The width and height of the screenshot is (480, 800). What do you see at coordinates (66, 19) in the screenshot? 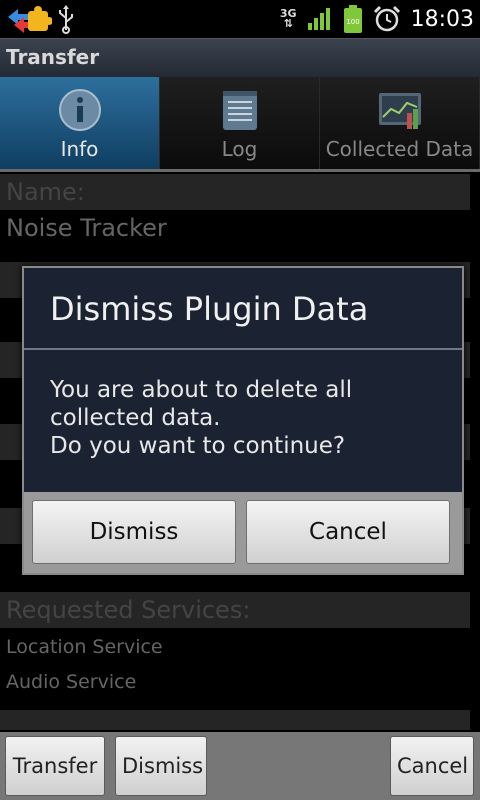
I see `usb-icon` at bounding box center [66, 19].